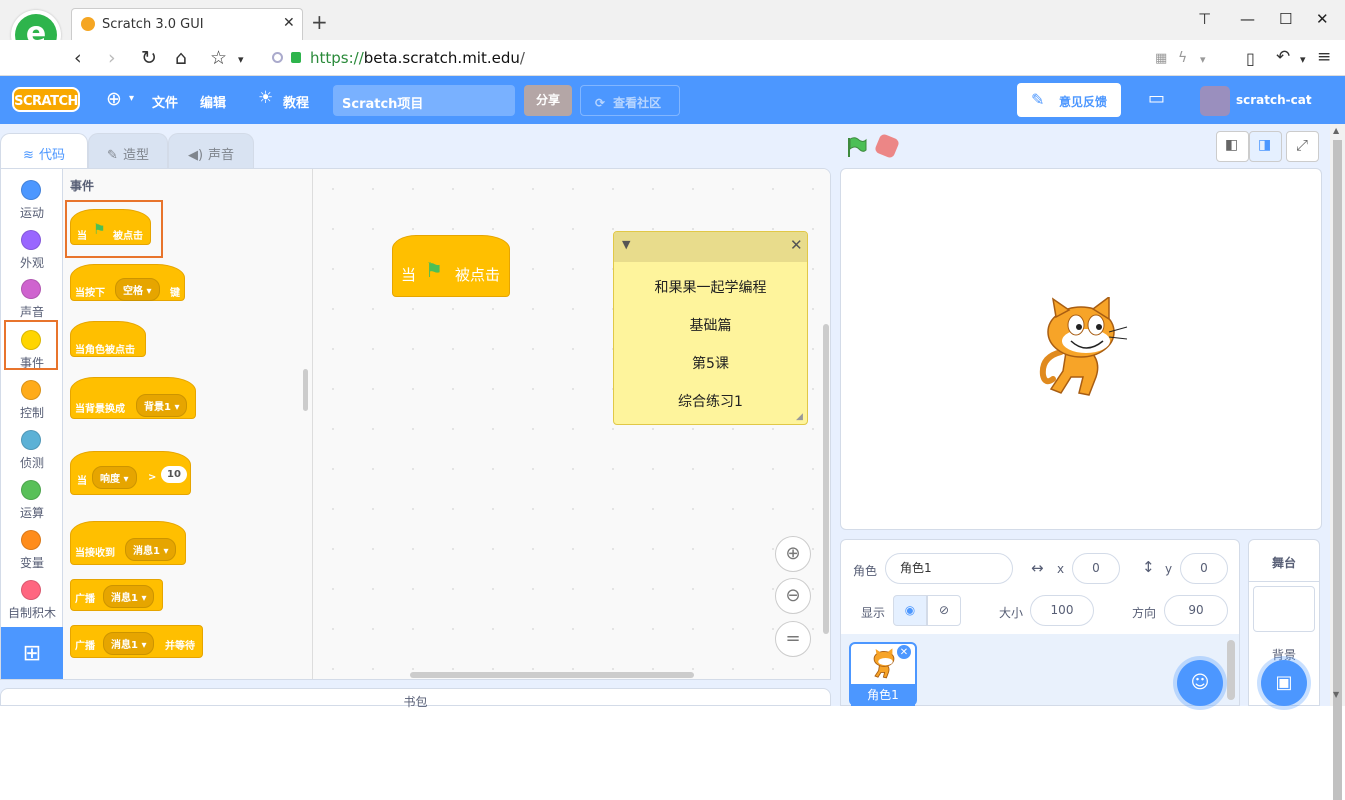 The width and height of the screenshot is (1345, 800). I want to click on reload-icon: ↻, so click(149, 58).